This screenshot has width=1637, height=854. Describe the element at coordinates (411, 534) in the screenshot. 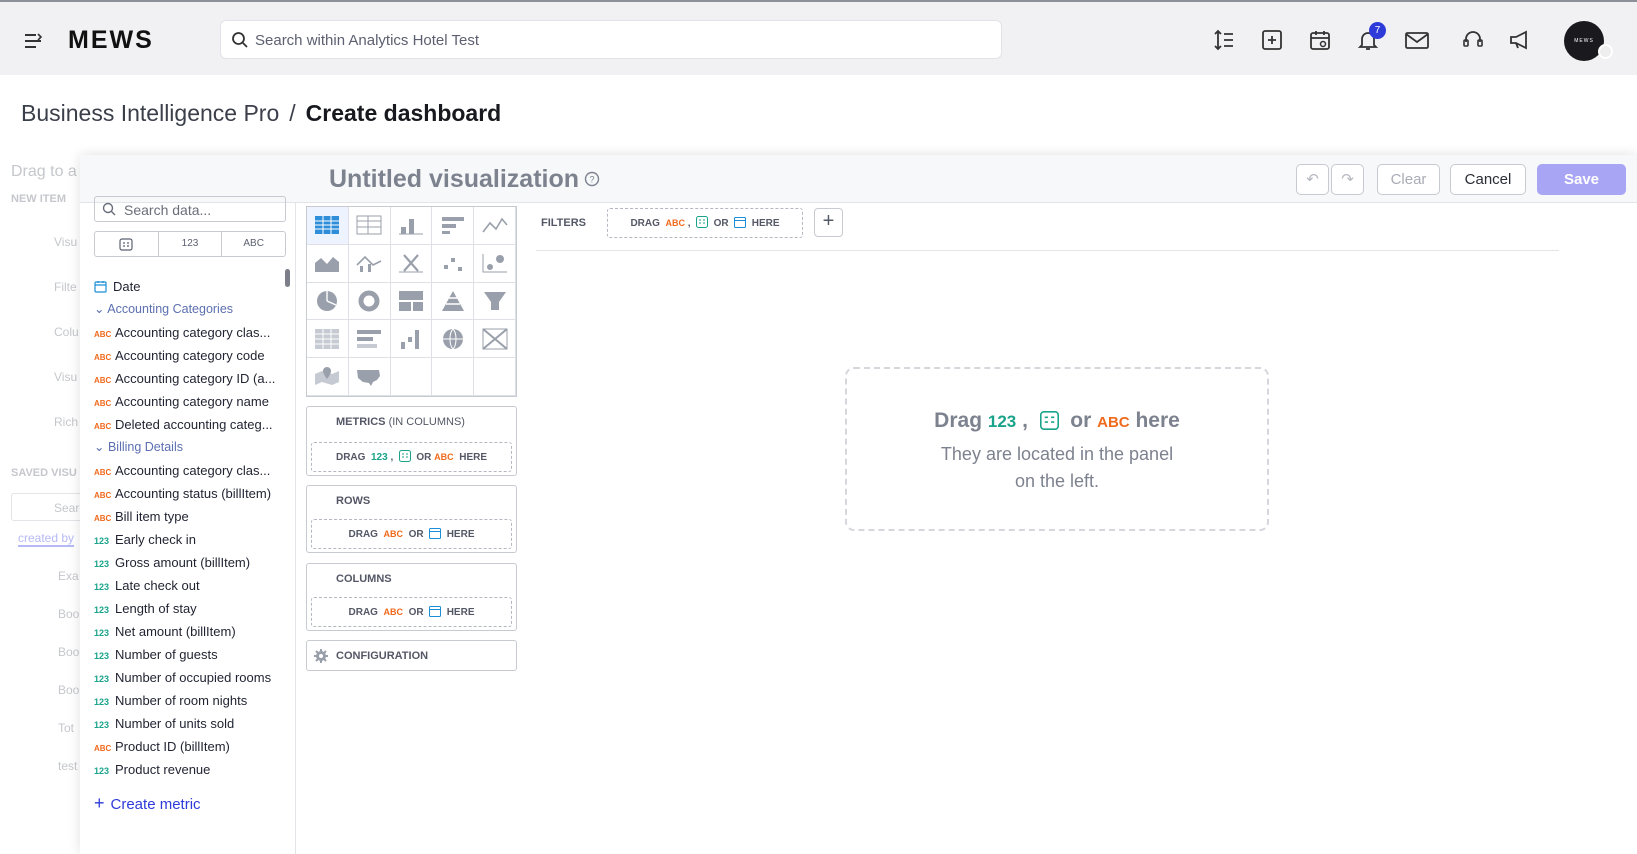

I see `rows-drop-zone: DRAG ABC OR HERE` at that location.